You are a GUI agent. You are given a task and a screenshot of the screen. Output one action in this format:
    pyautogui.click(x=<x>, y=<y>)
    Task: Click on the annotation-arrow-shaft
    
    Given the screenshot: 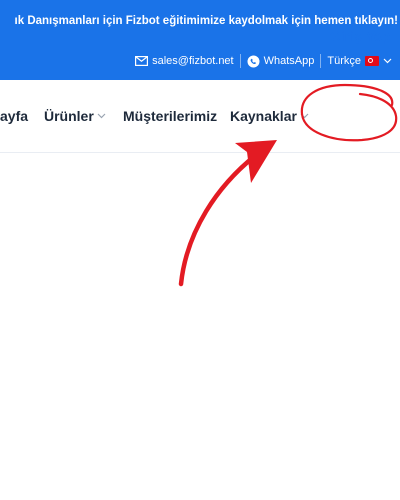 What is the action you would take?
    pyautogui.click(x=224, y=215)
    